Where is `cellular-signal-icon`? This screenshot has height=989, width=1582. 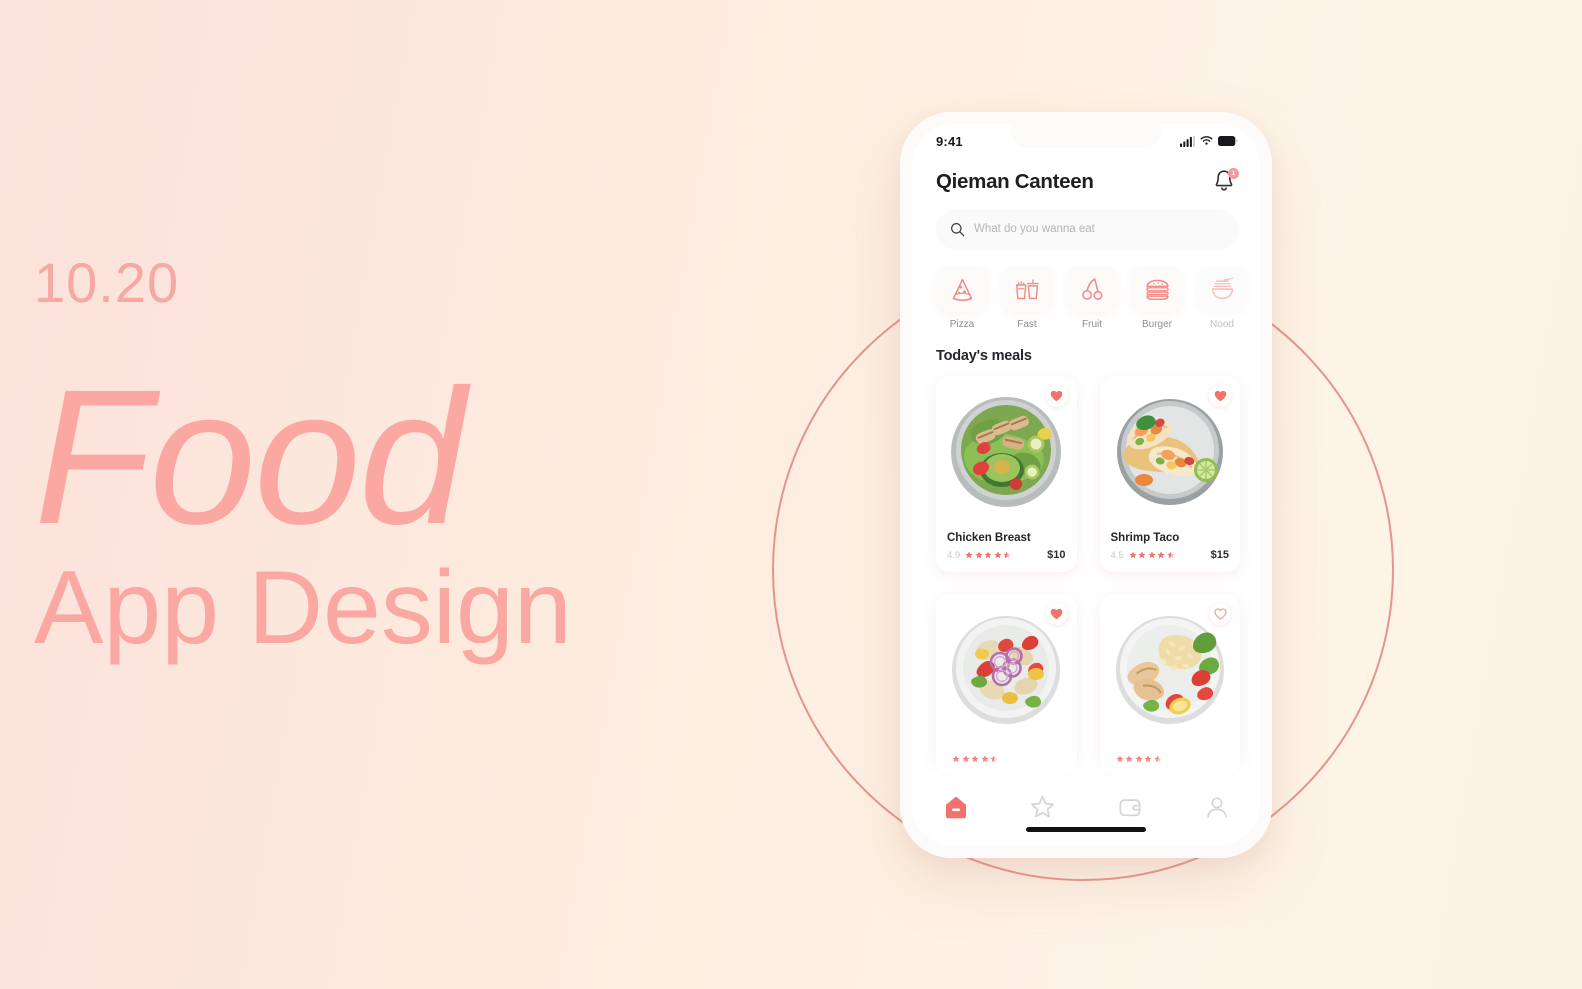 cellular-signal-icon is located at coordinates (1187, 141).